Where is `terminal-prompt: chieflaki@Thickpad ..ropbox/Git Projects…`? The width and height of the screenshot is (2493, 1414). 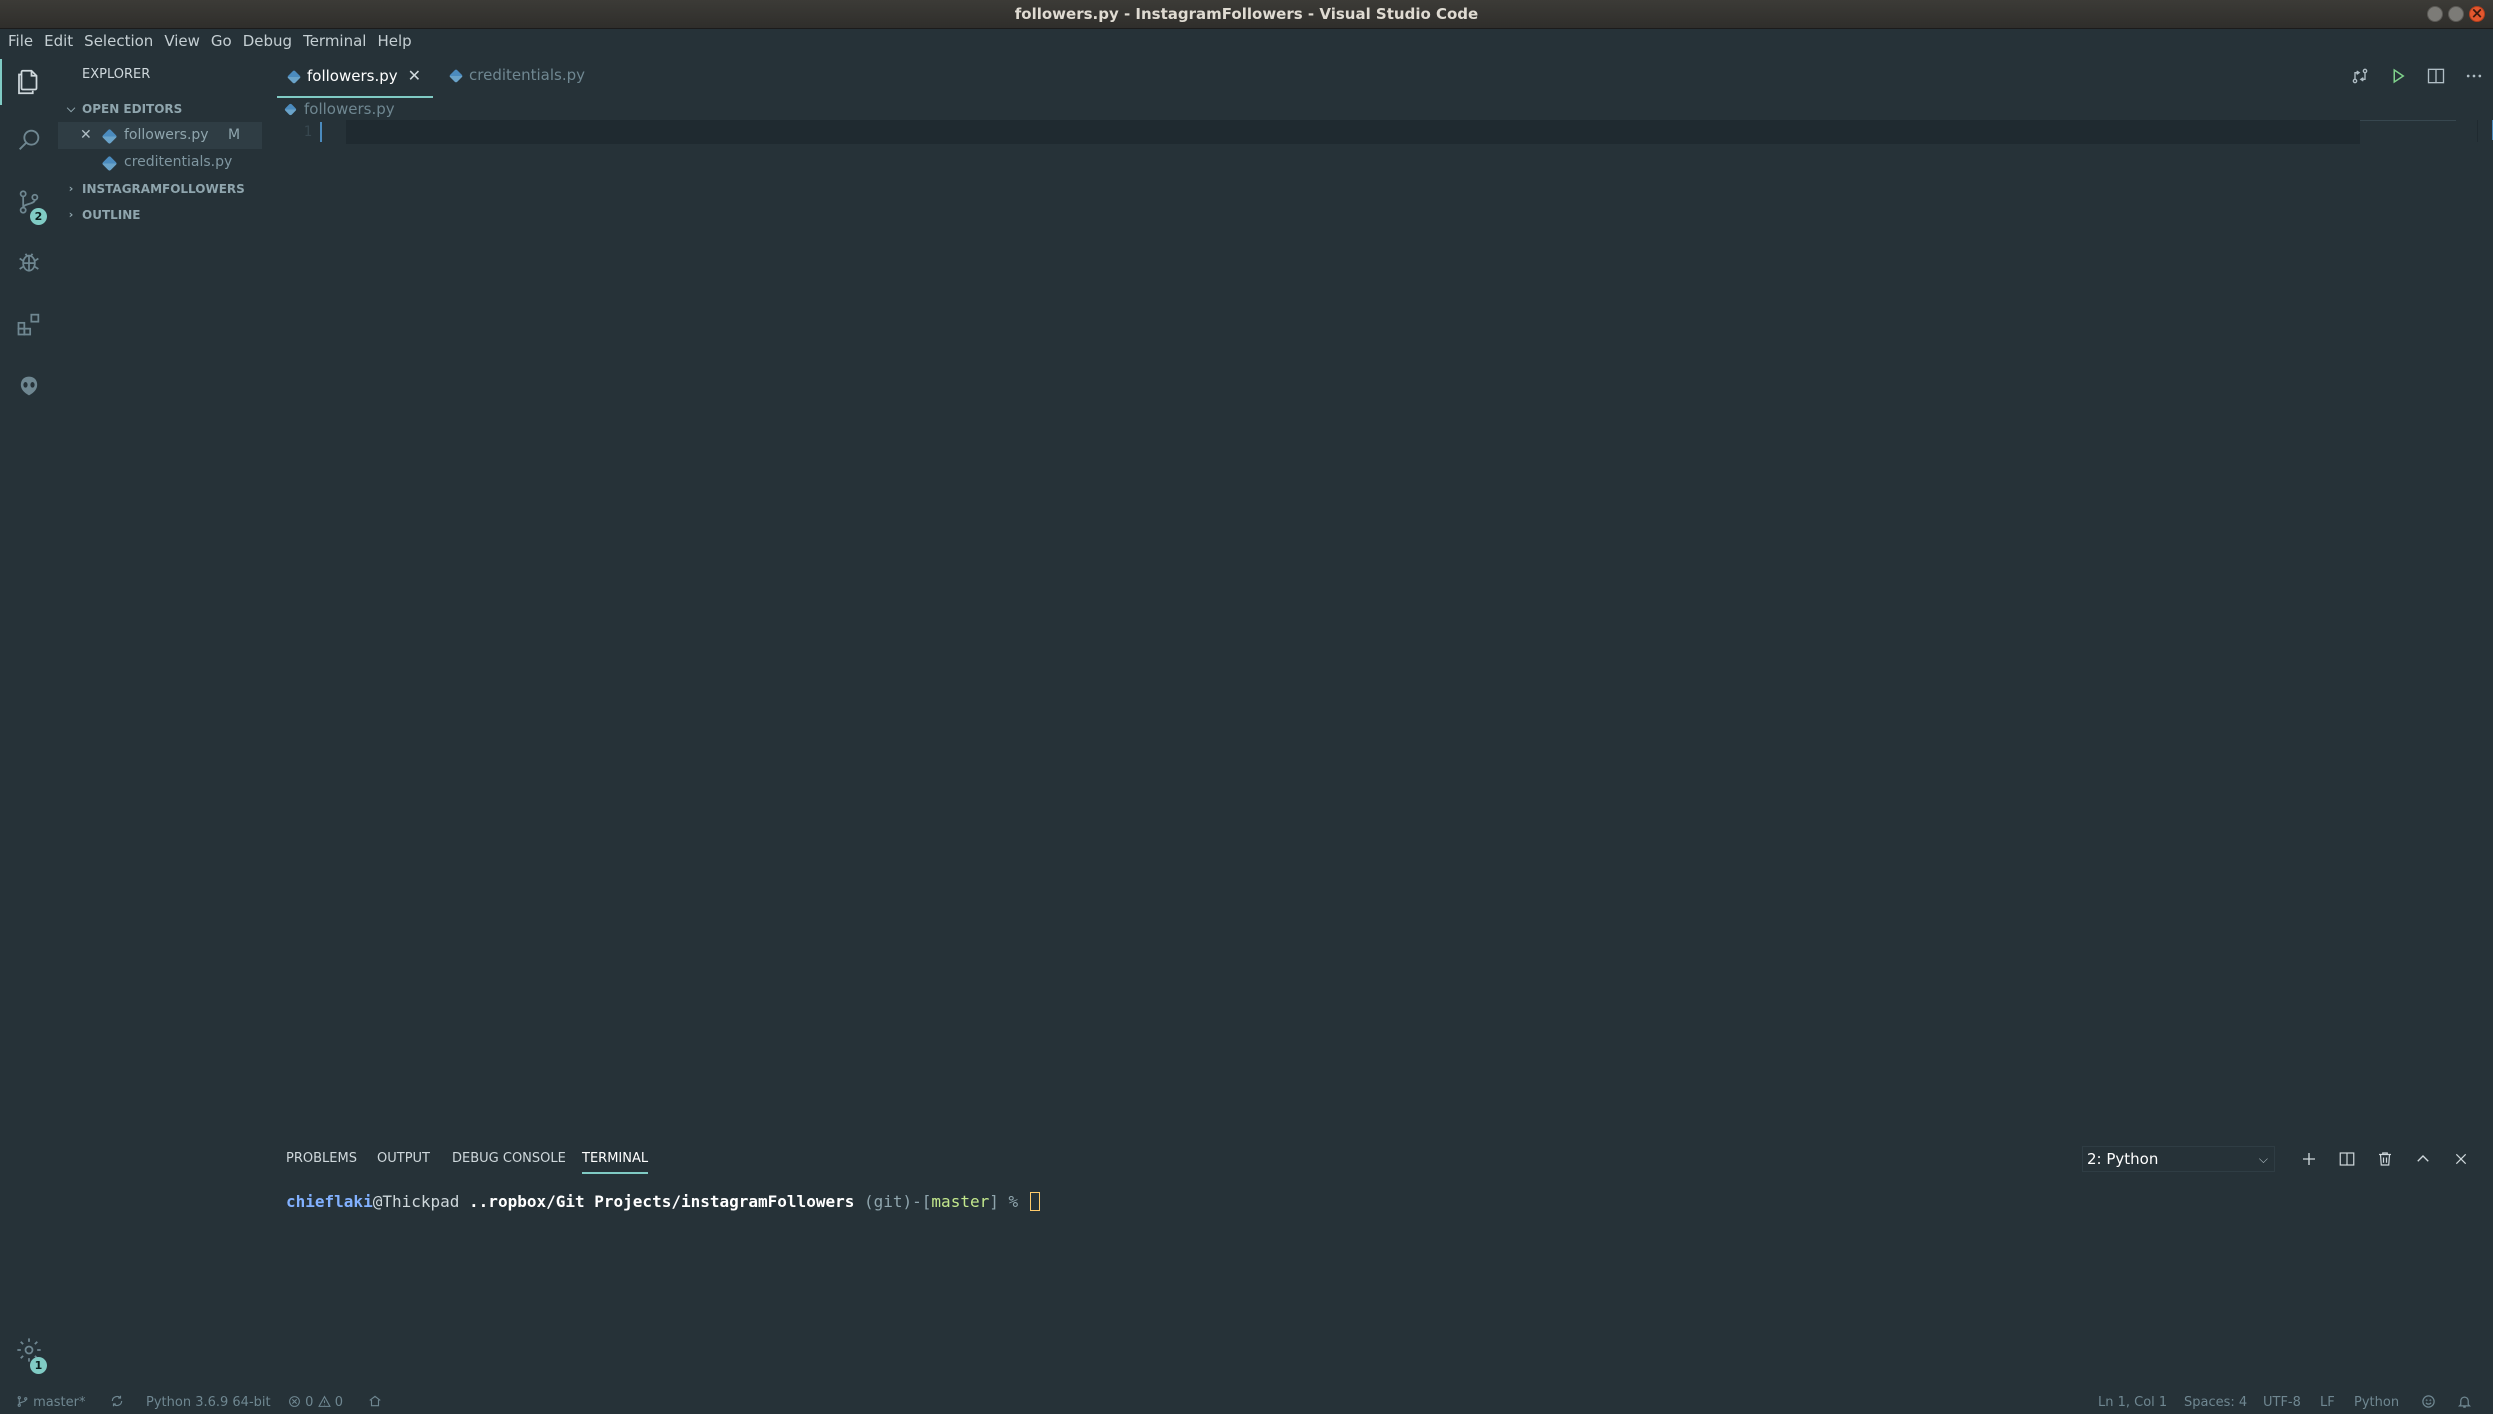 terminal-prompt: chieflaki@Thickpad ..ropbox/Git Projects… is located at coordinates (663, 1202).